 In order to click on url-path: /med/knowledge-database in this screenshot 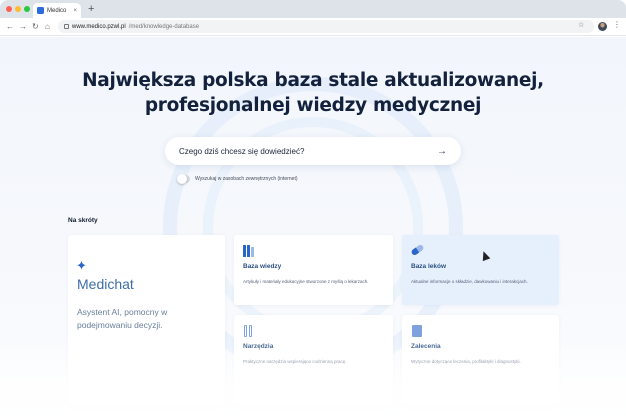, I will do `click(164, 26)`.